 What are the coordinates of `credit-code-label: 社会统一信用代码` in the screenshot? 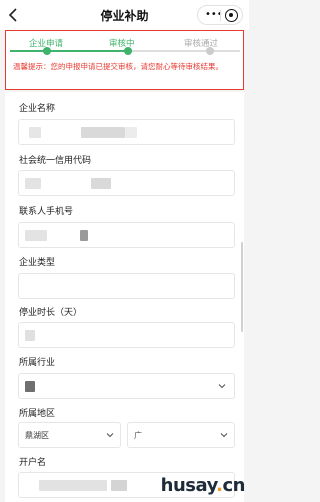 It's located at (55, 161).